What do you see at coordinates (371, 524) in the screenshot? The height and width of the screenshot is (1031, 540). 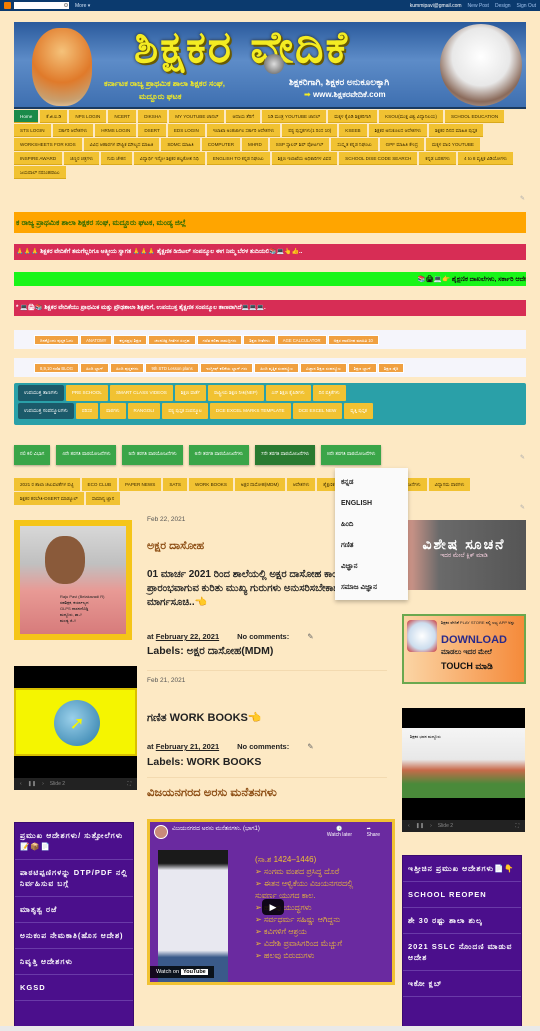 I see `dropdown-option: ಹಿಂದಿ` at bounding box center [371, 524].